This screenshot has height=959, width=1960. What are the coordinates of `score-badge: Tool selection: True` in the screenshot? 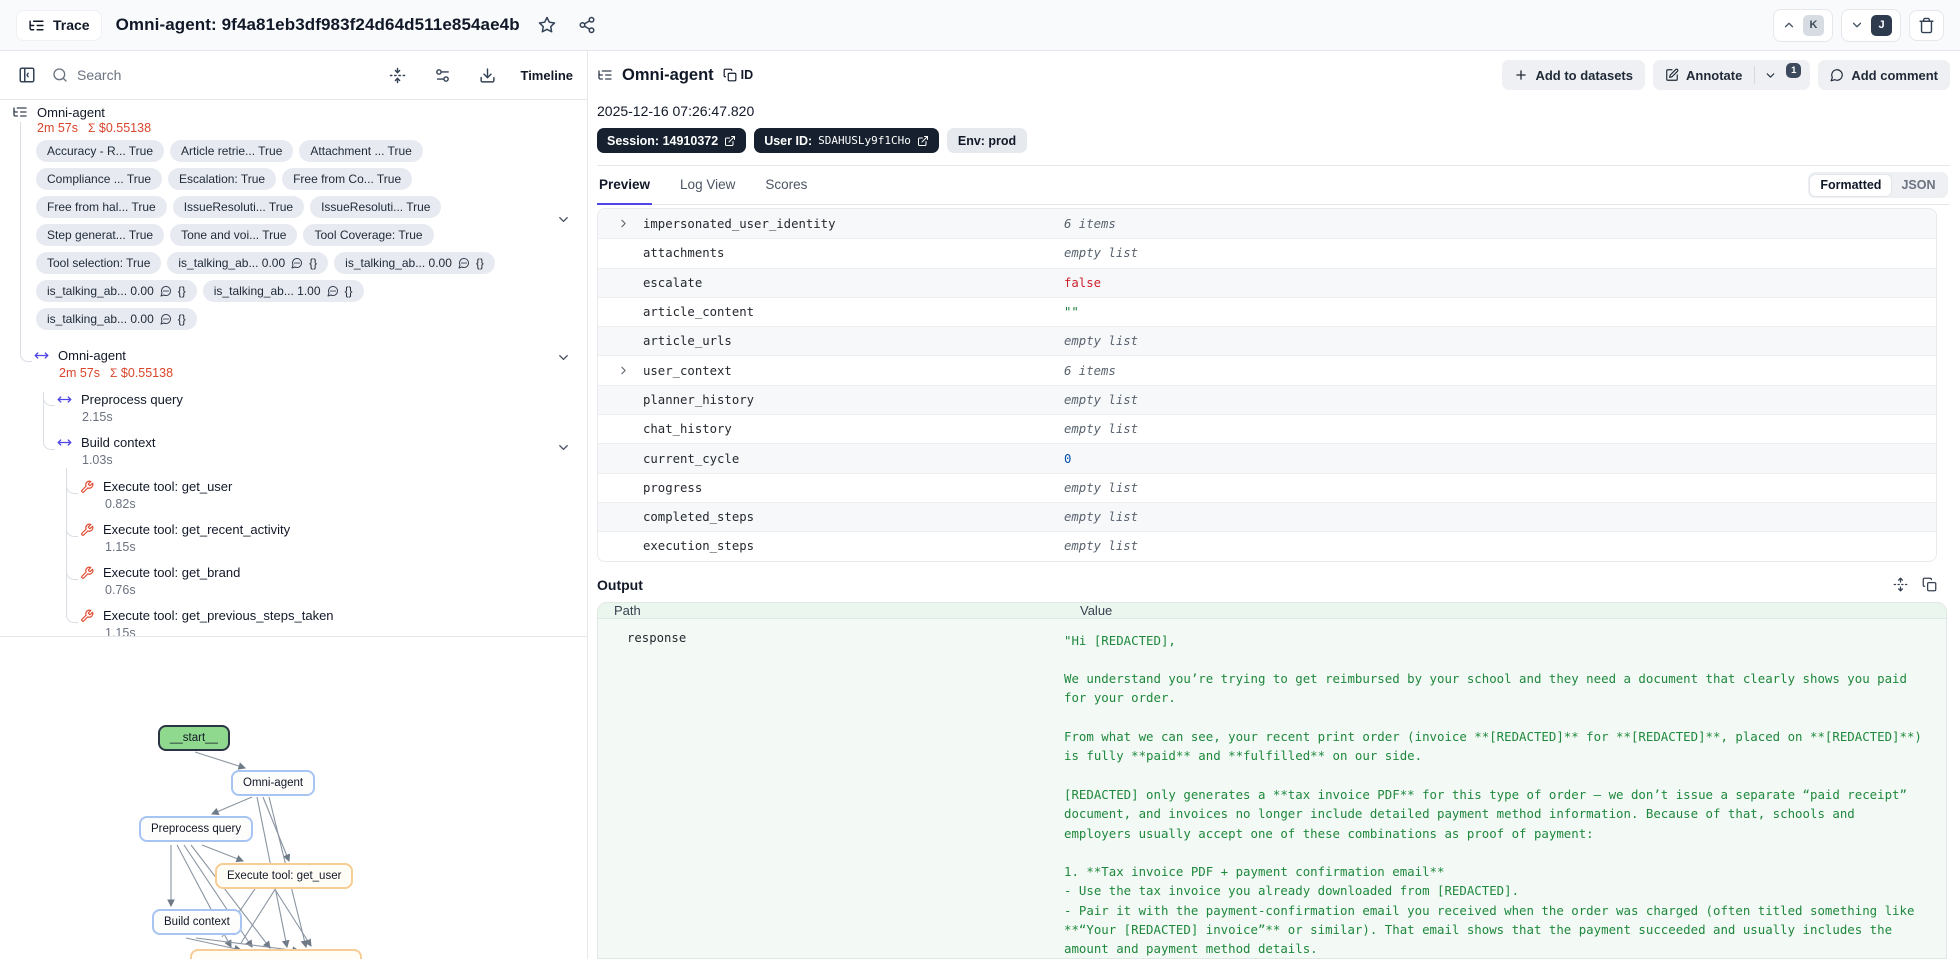 It's located at (99, 263).